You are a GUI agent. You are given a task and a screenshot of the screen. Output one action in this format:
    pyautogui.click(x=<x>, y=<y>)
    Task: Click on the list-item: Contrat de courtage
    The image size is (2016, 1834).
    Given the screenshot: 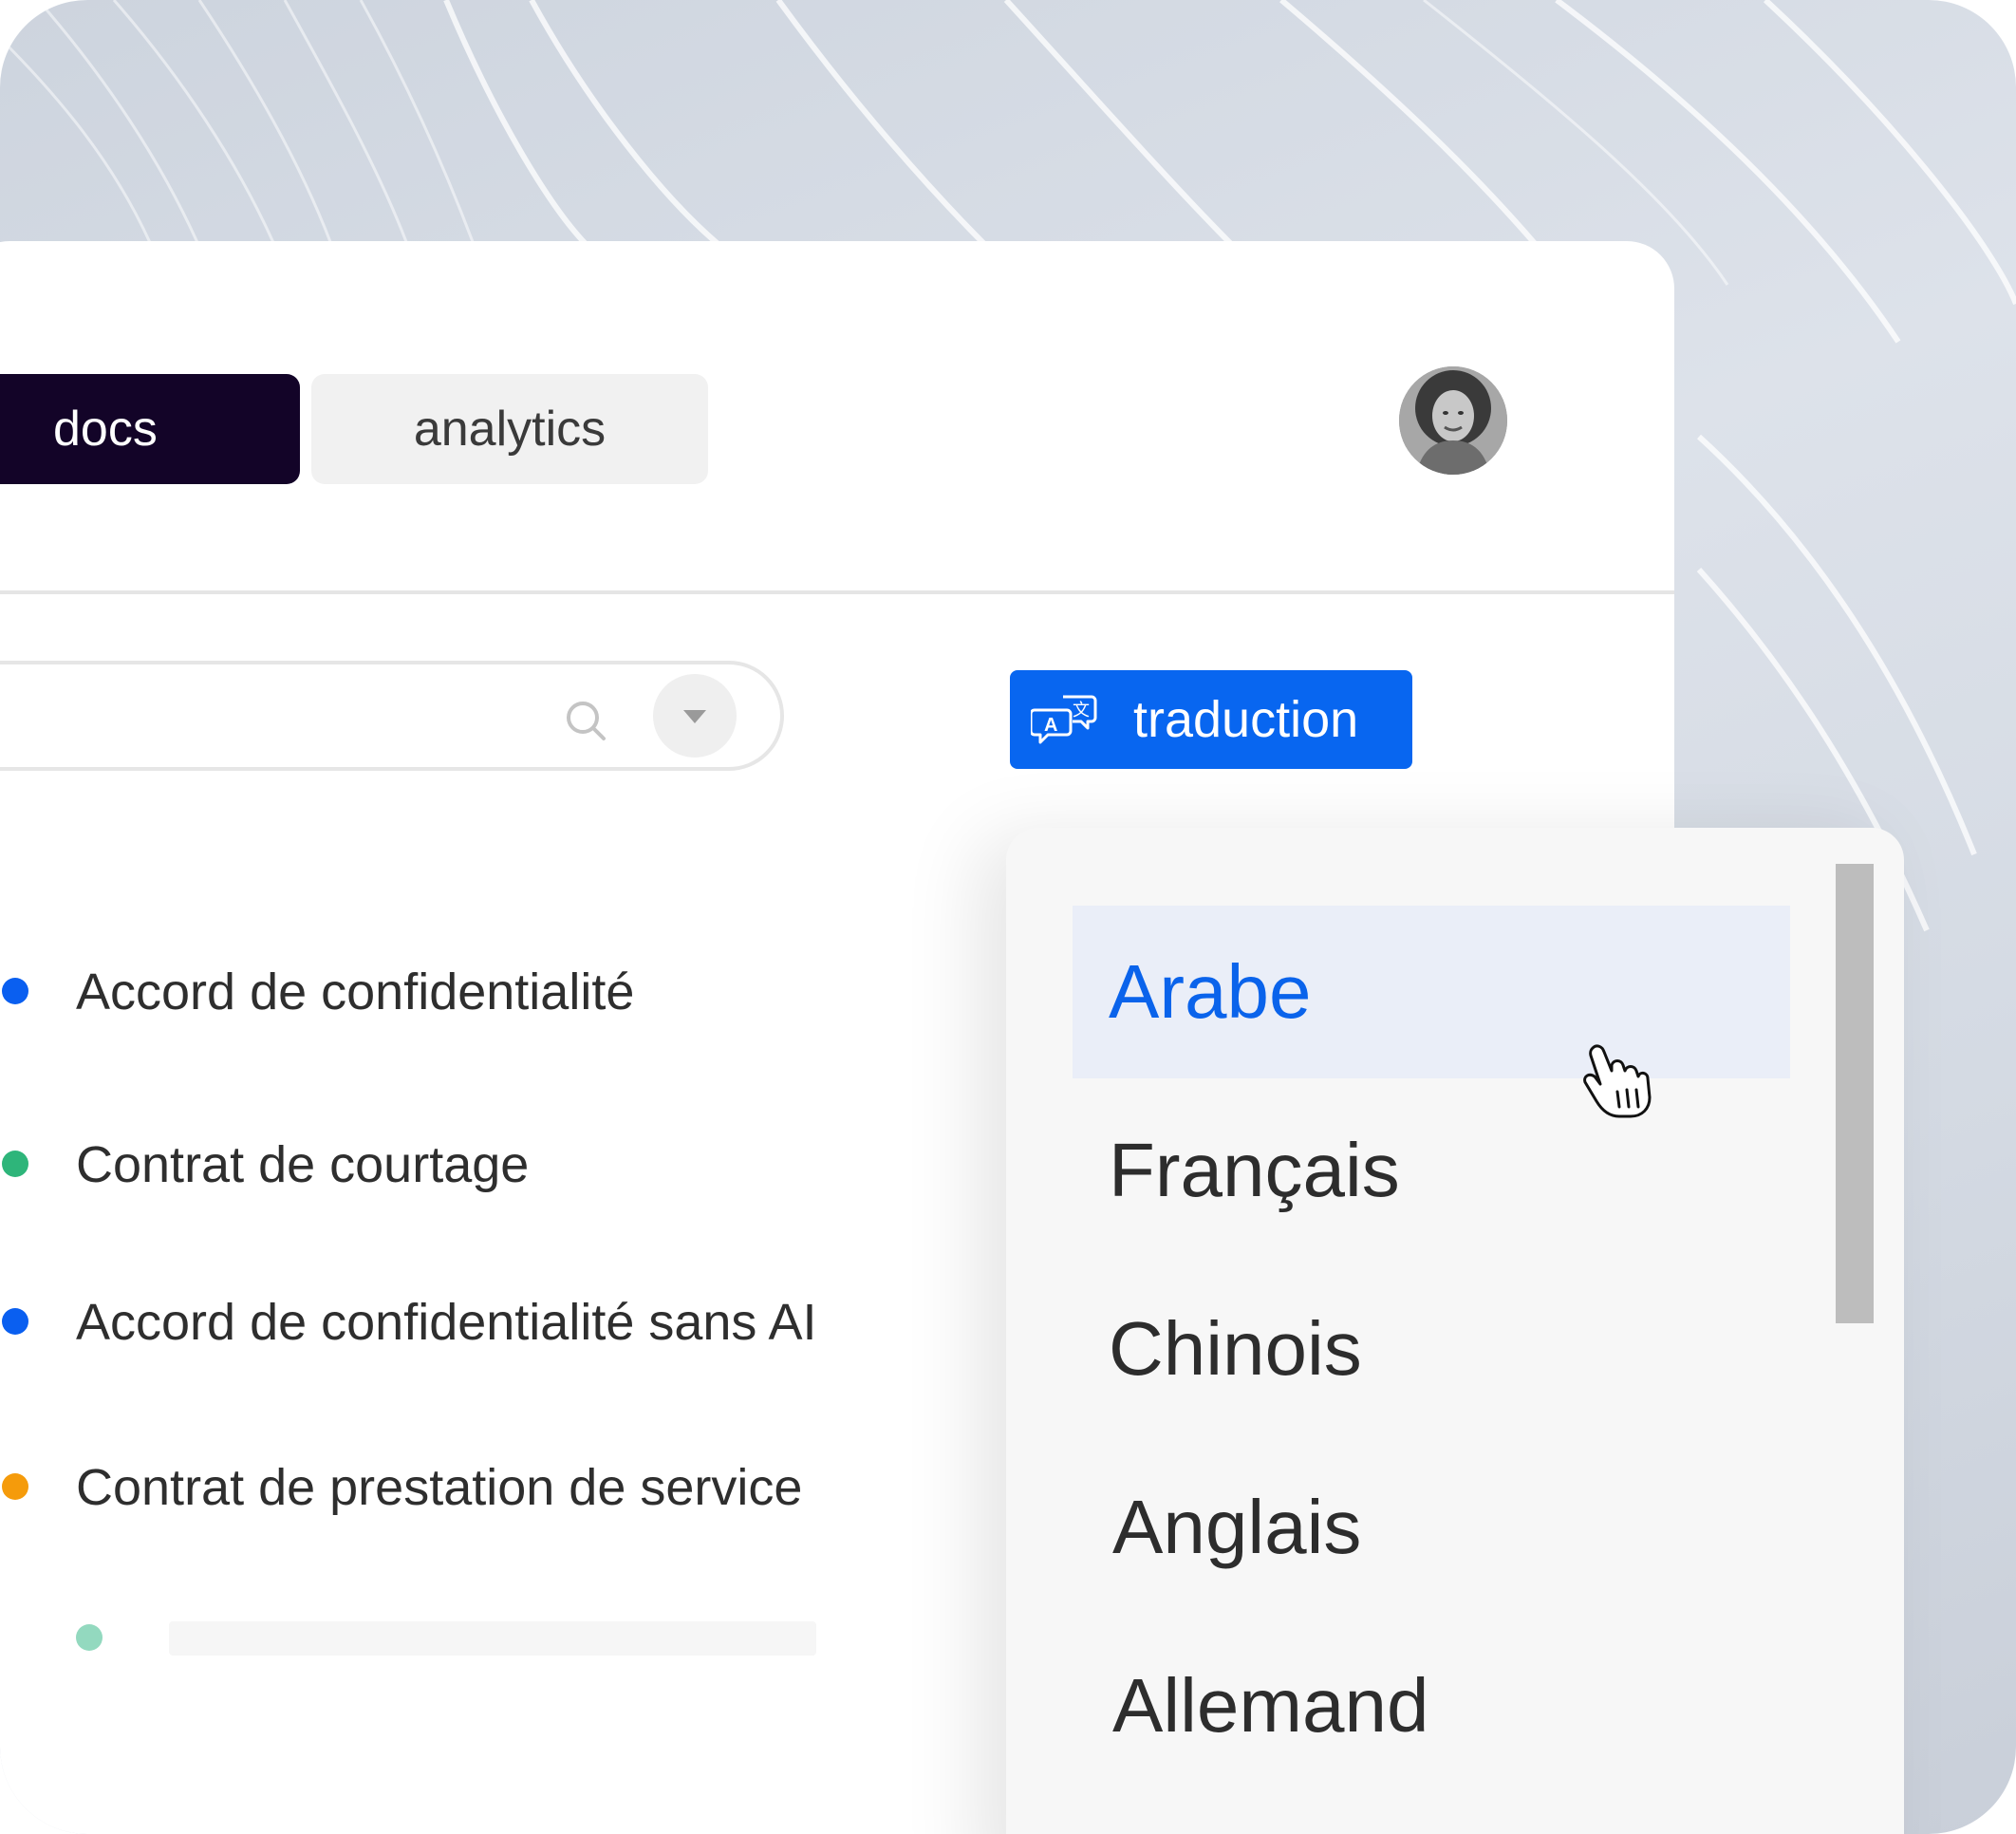 What is the action you would take?
    pyautogui.click(x=266, y=1165)
    